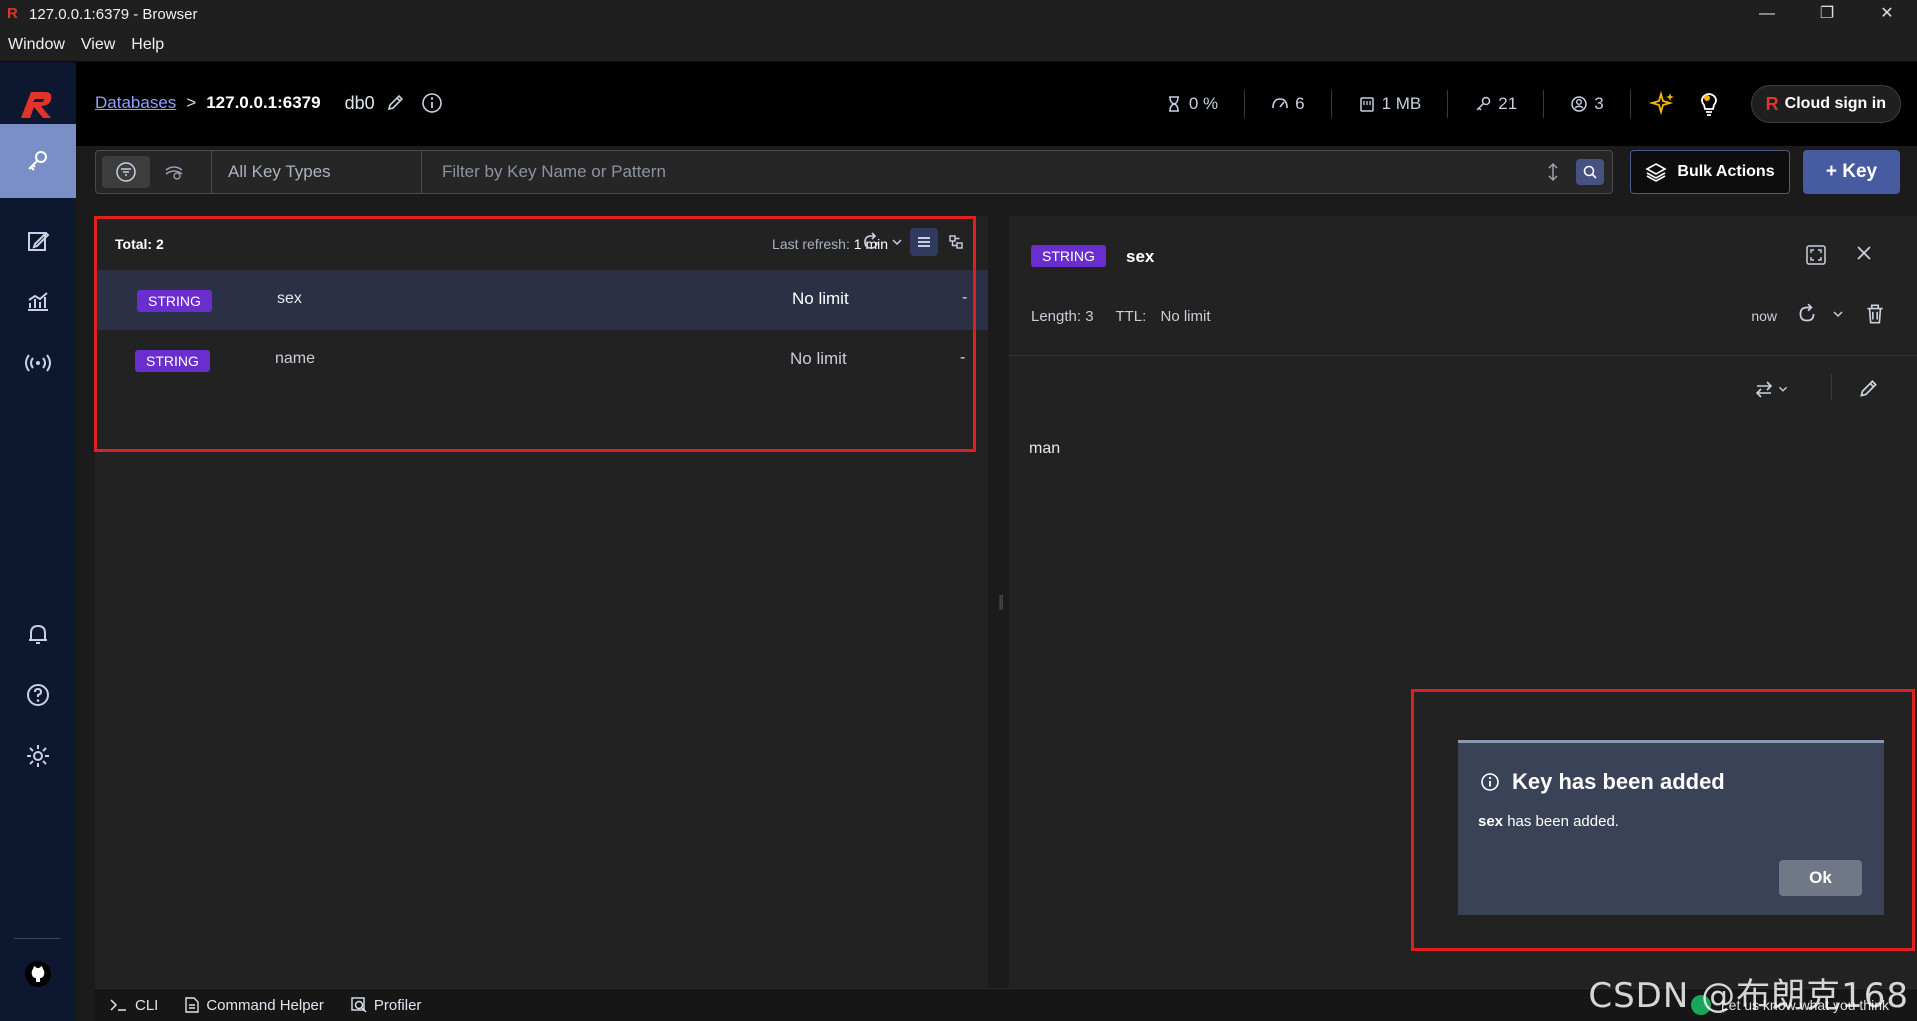 Image resolution: width=1917 pixels, height=1021 pixels. I want to click on key-value: man, so click(1044, 449).